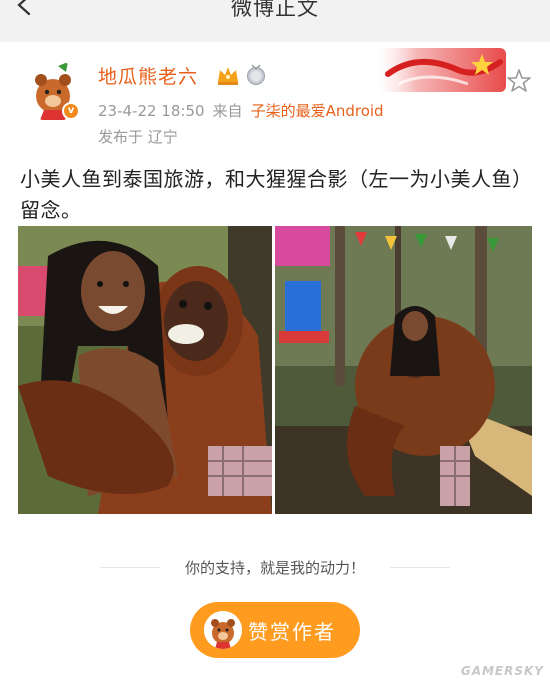  I want to click on decorative-banner-image, so click(442, 70).